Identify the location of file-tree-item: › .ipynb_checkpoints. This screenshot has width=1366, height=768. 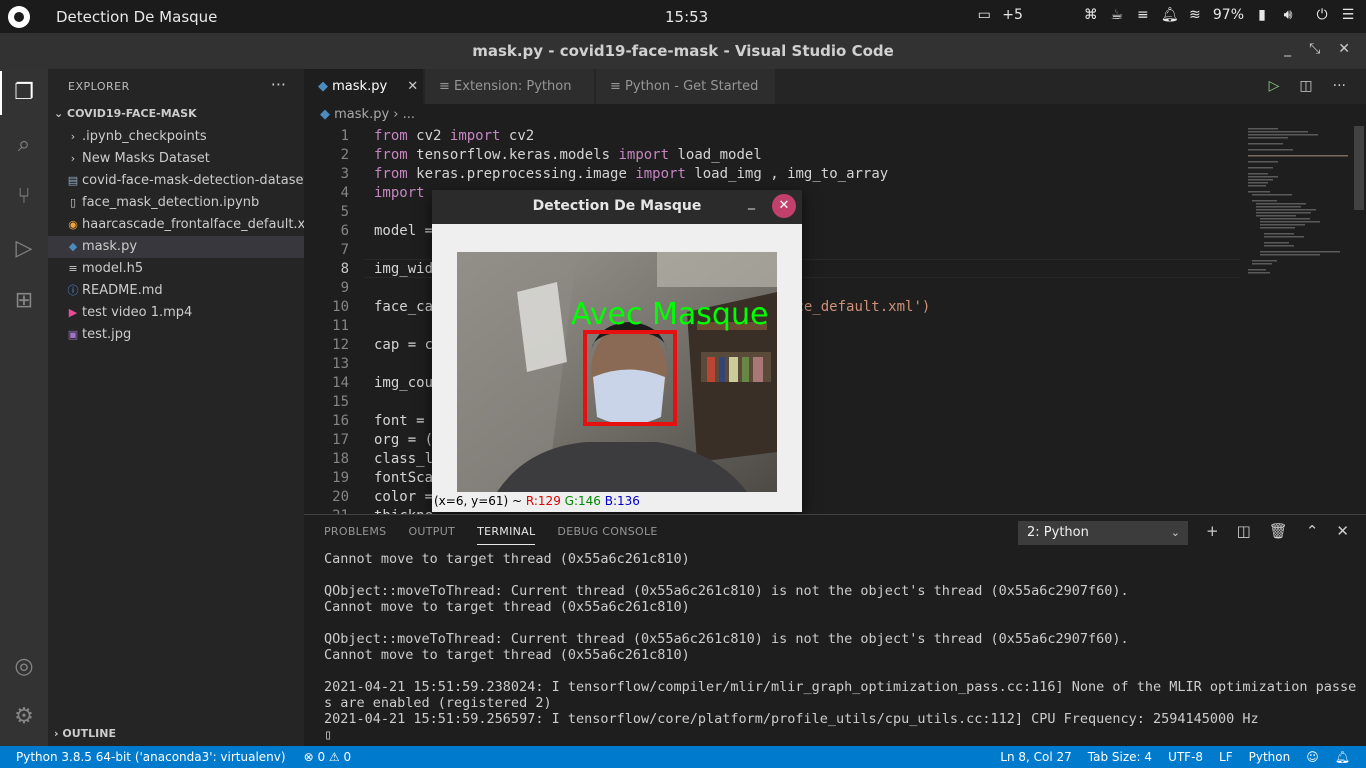
(176, 137).